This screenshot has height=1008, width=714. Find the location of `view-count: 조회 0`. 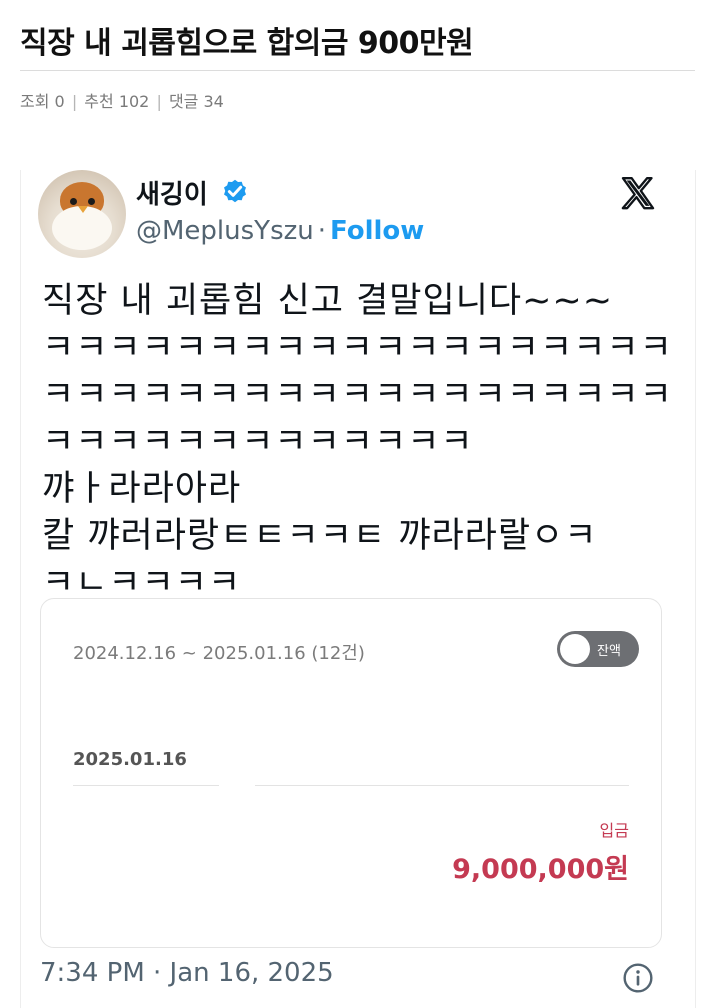

view-count: 조회 0 is located at coordinates (42, 101).